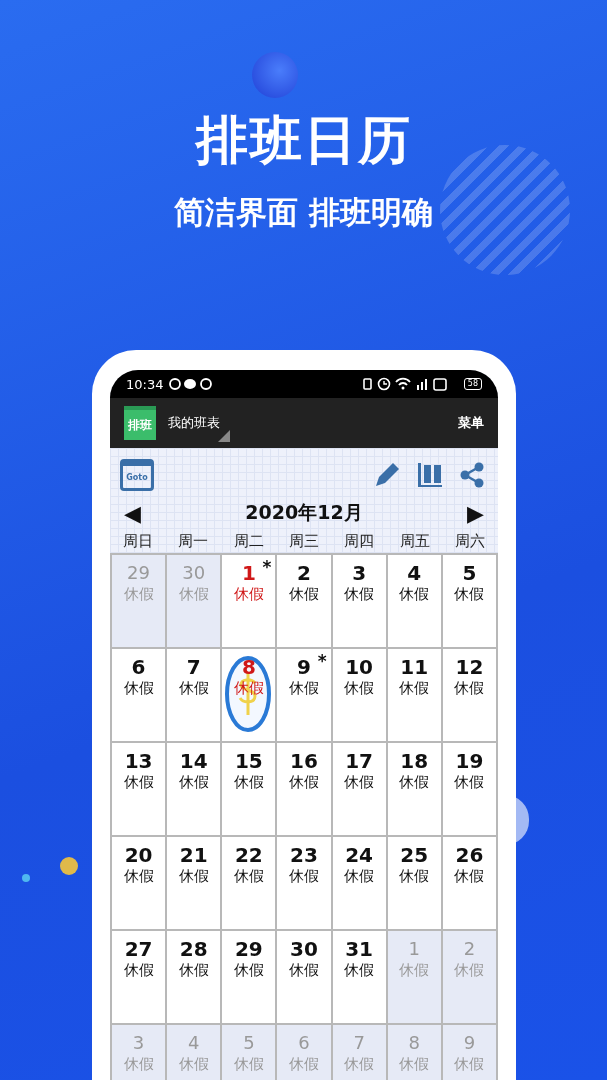 Image resolution: width=607 pixels, height=1080 pixels. What do you see at coordinates (304, 695) in the screenshot?
I see `day-cell: 9 * 休假` at bounding box center [304, 695].